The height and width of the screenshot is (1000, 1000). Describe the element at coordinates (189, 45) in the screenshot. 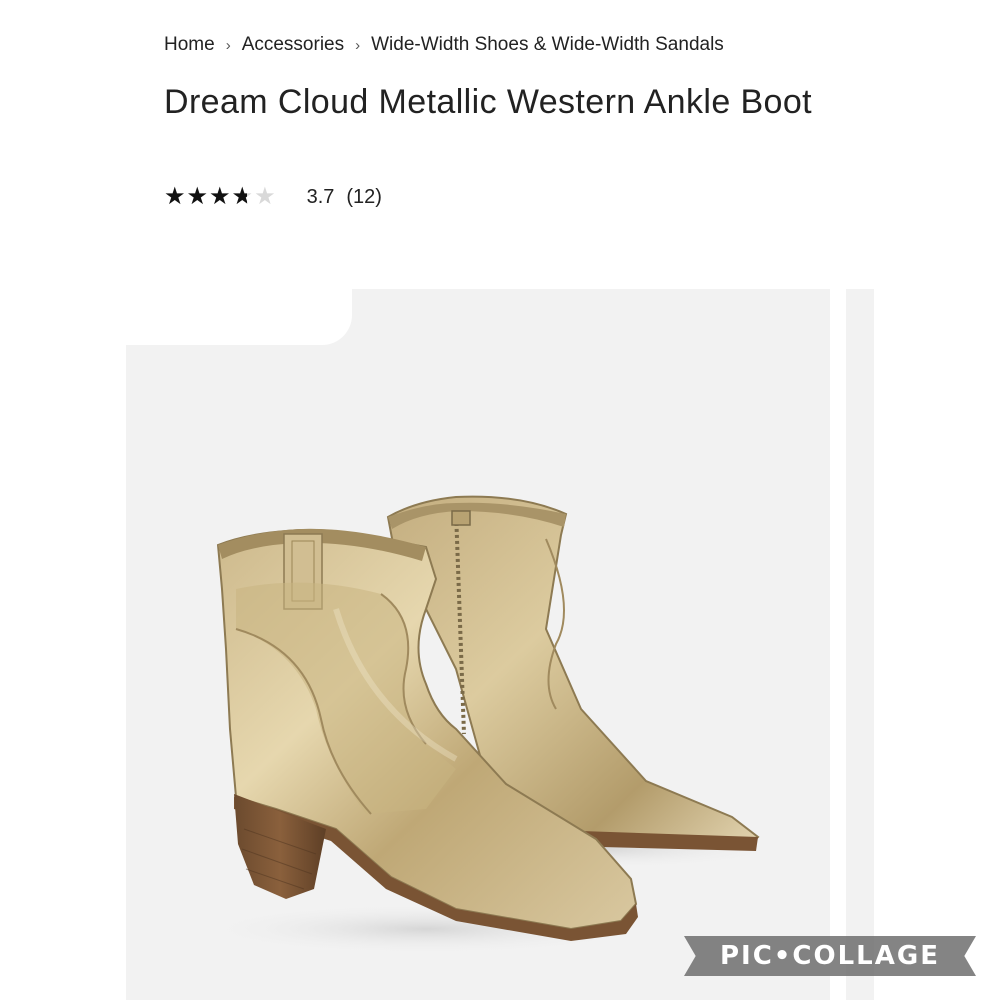

I see `breadcrumb-home: Home` at that location.